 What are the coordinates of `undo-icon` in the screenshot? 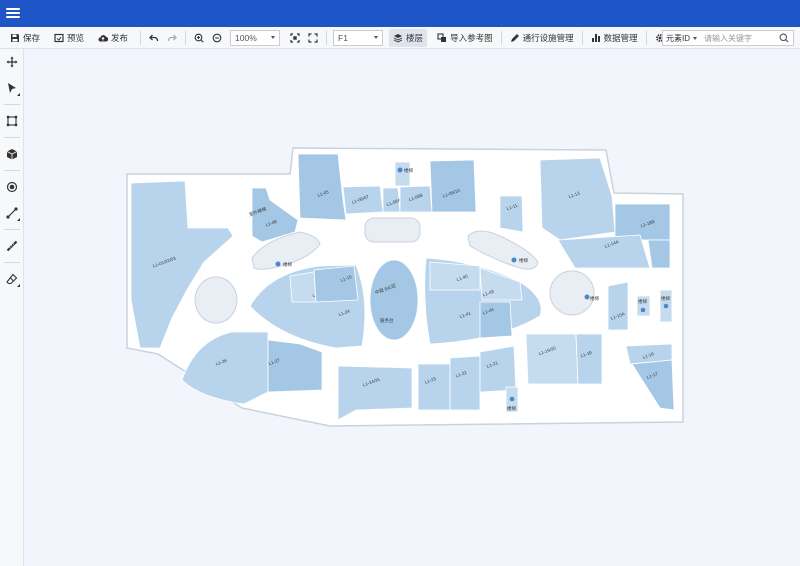 It's located at (154, 37).